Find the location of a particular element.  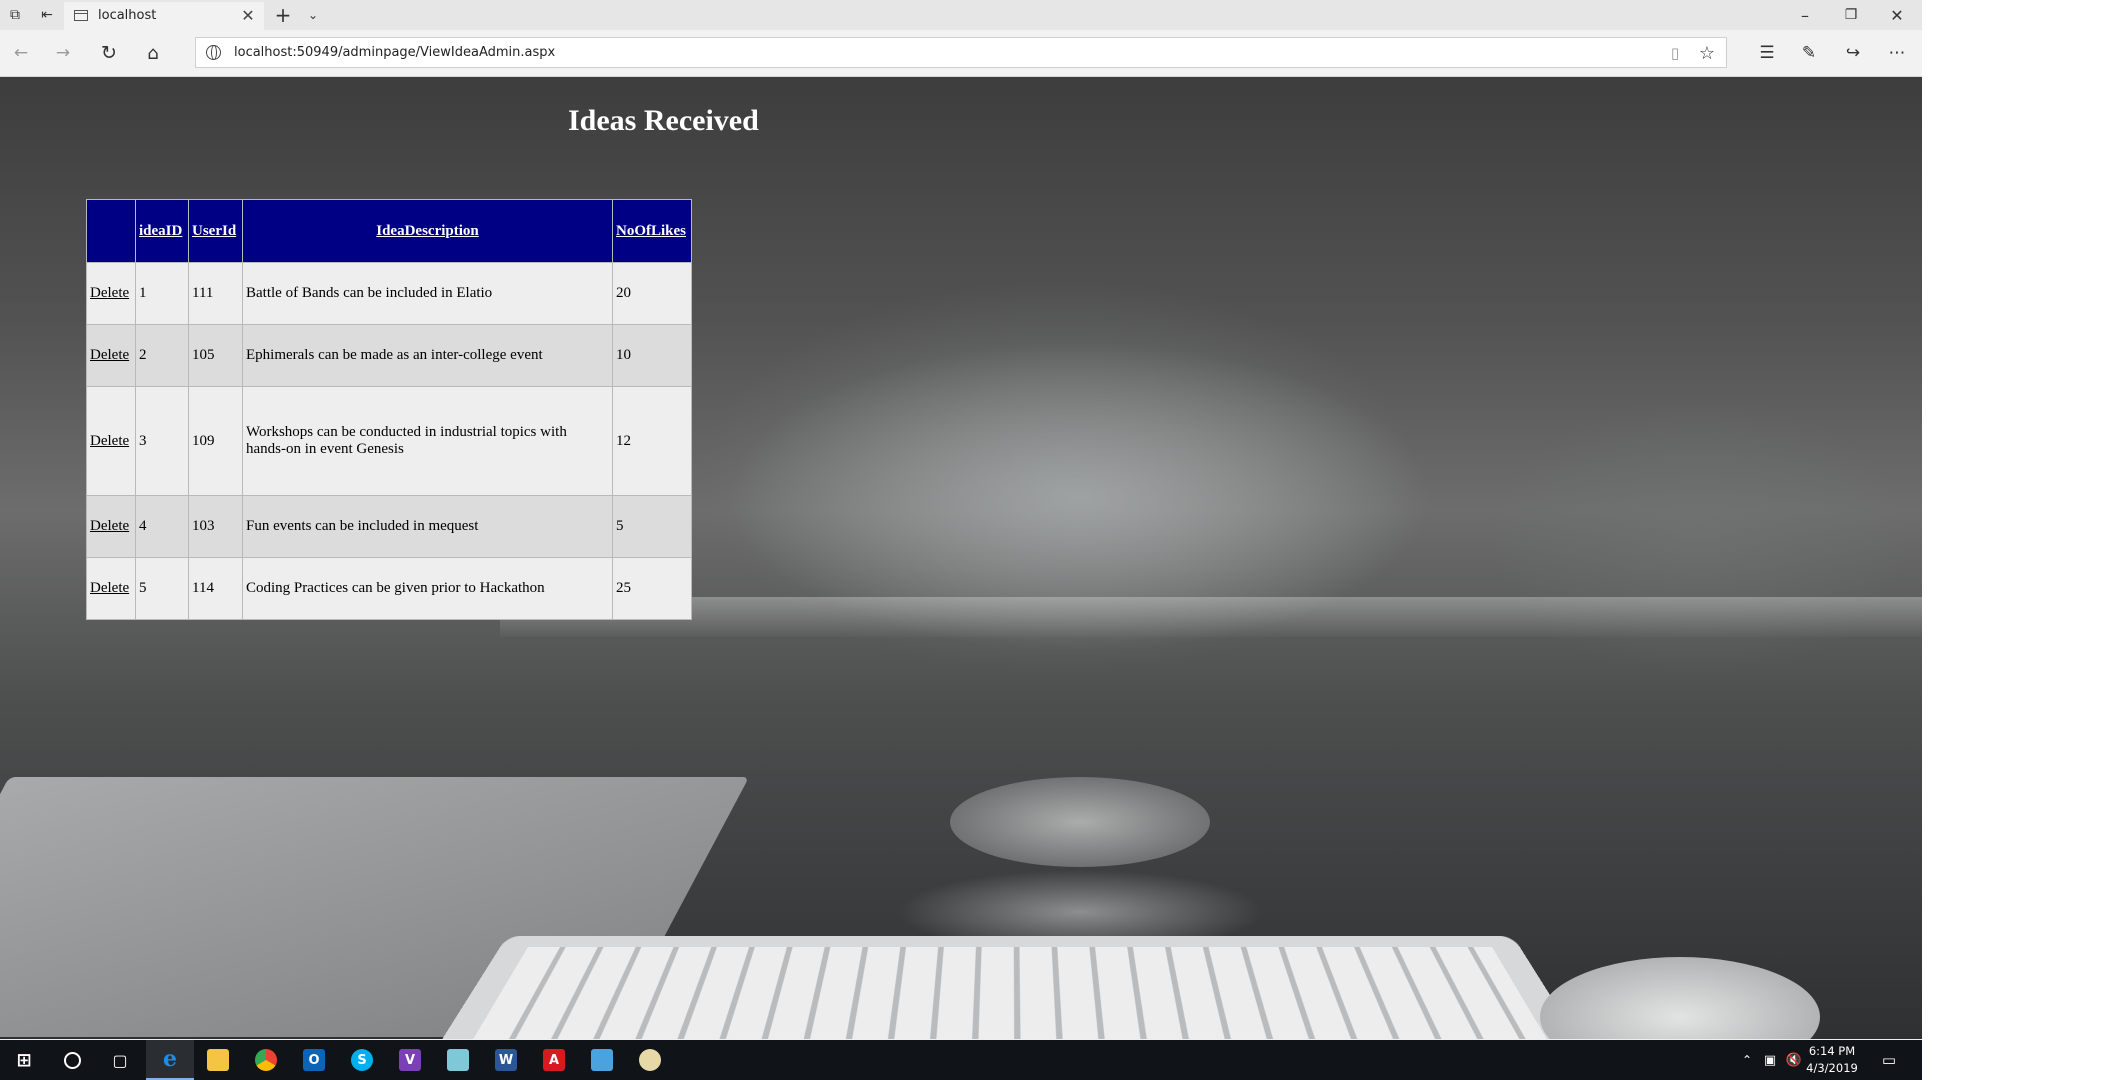

close-window-icon: ✕ is located at coordinates (1897, 15).